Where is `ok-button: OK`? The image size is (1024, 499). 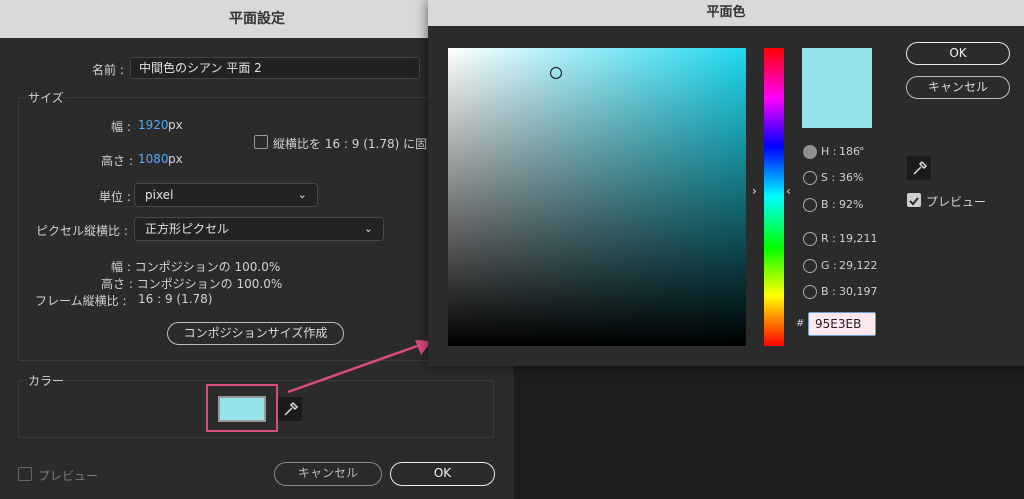 ok-button: OK is located at coordinates (958, 53).